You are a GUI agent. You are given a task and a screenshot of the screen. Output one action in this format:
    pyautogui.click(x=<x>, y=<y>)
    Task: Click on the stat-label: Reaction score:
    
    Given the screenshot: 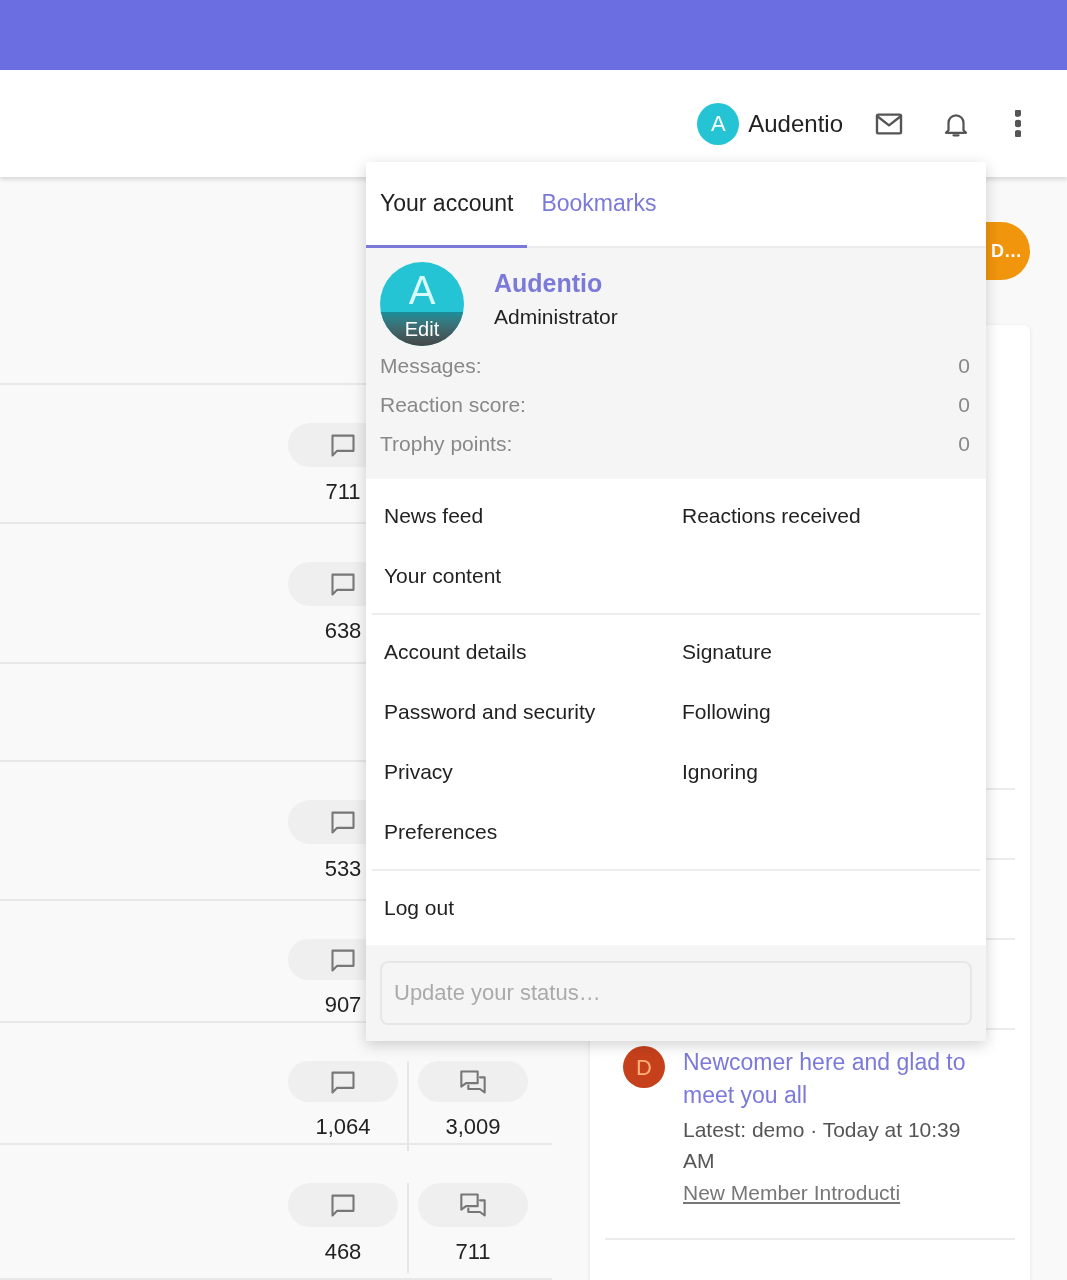 What is the action you would take?
    pyautogui.click(x=453, y=404)
    